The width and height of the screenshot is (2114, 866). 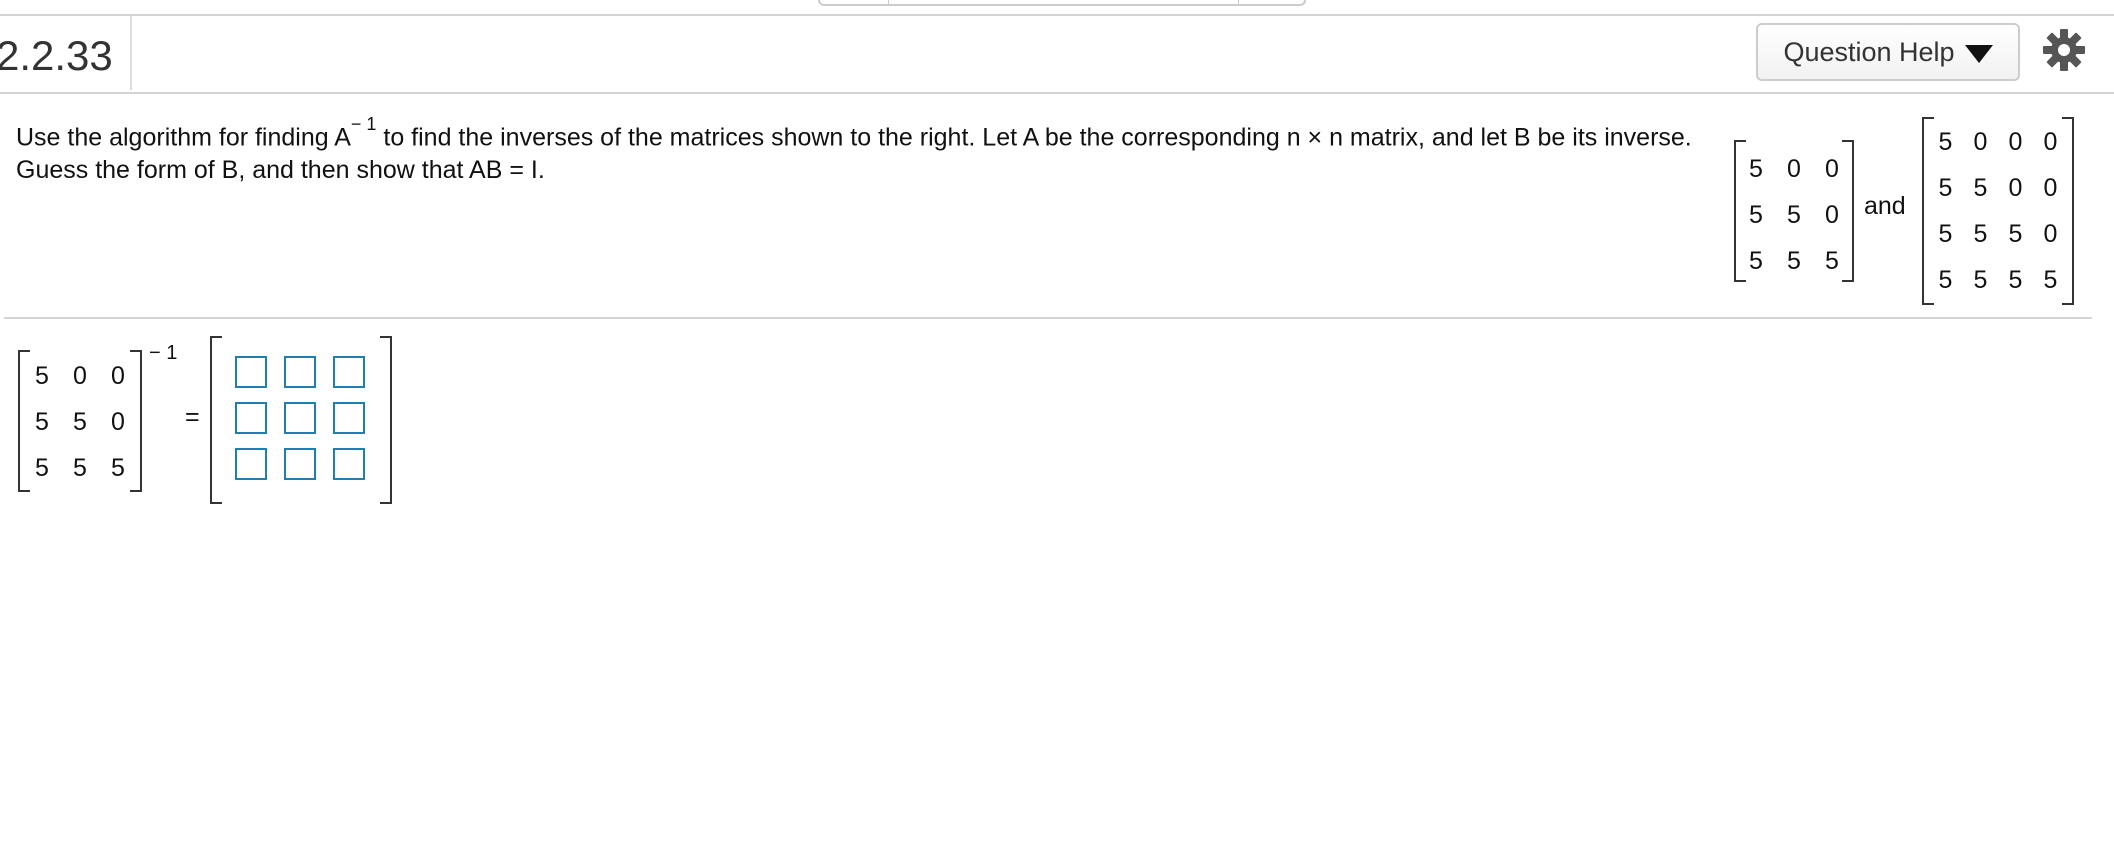 I want to click on matrix-connector-and: and, so click(x=1885, y=206).